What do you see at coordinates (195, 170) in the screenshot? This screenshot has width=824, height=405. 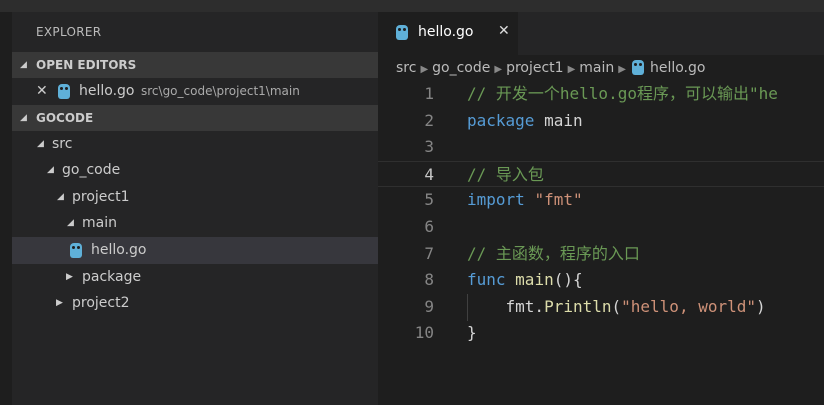 I see `tree-item-go-code: ◢ go_code` at bounding box center [195, 170].